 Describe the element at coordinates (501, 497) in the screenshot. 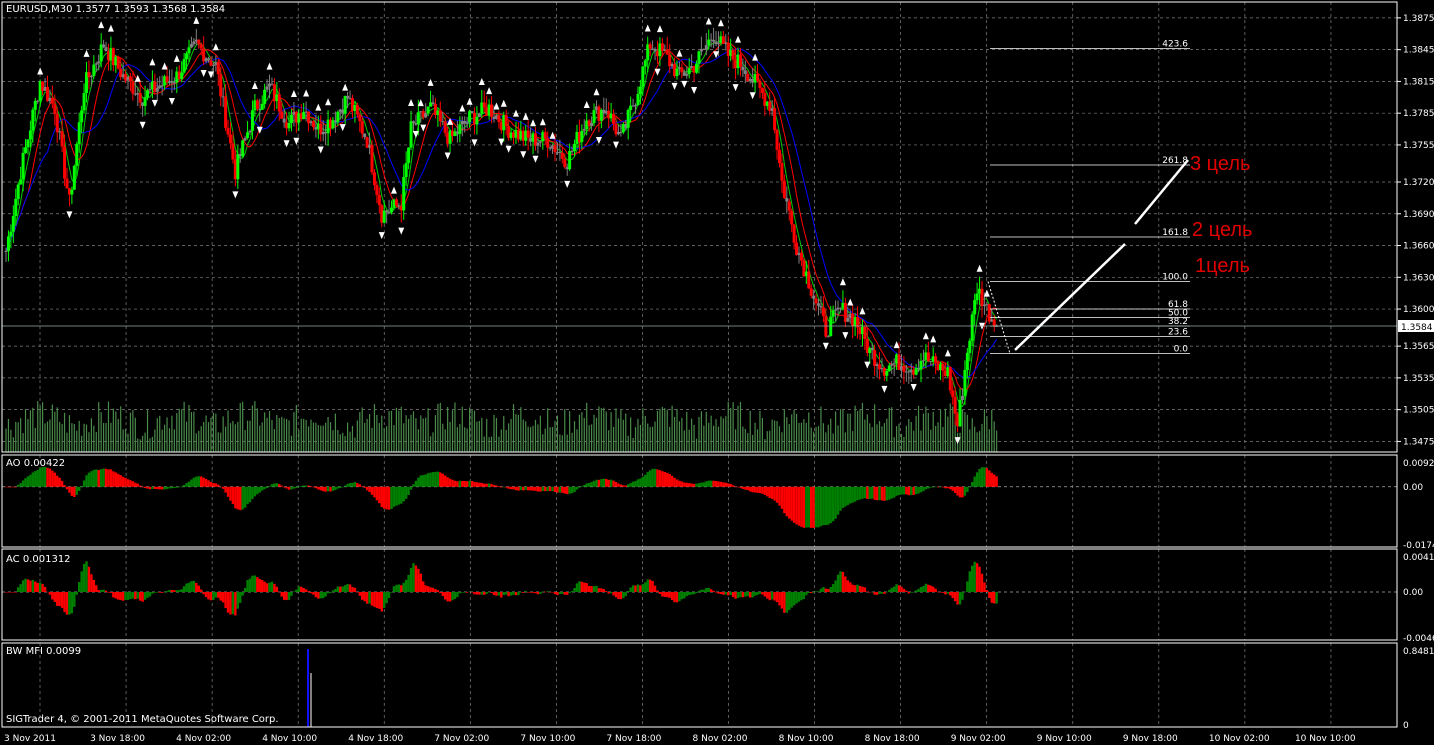

I see `ao-histogram` at that location.